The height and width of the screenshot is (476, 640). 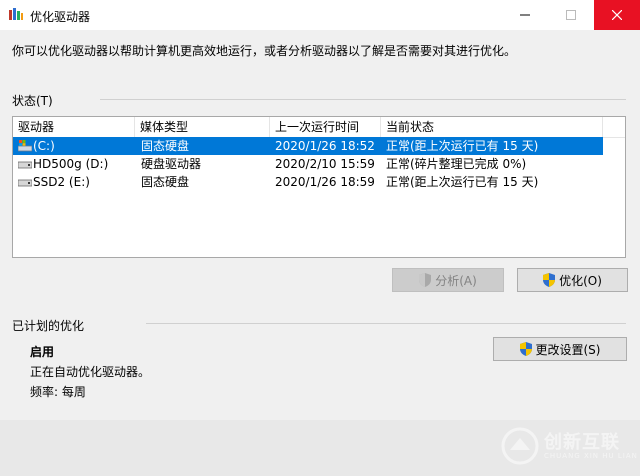 I want to click on drive-name: SSD2 (E:), so click(x=61, y=182).